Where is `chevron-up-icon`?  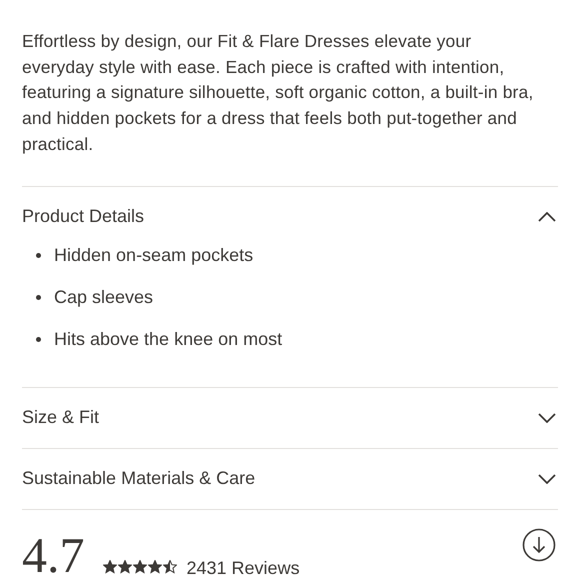
chevron-up-icon is located at coordinates (547, 217).